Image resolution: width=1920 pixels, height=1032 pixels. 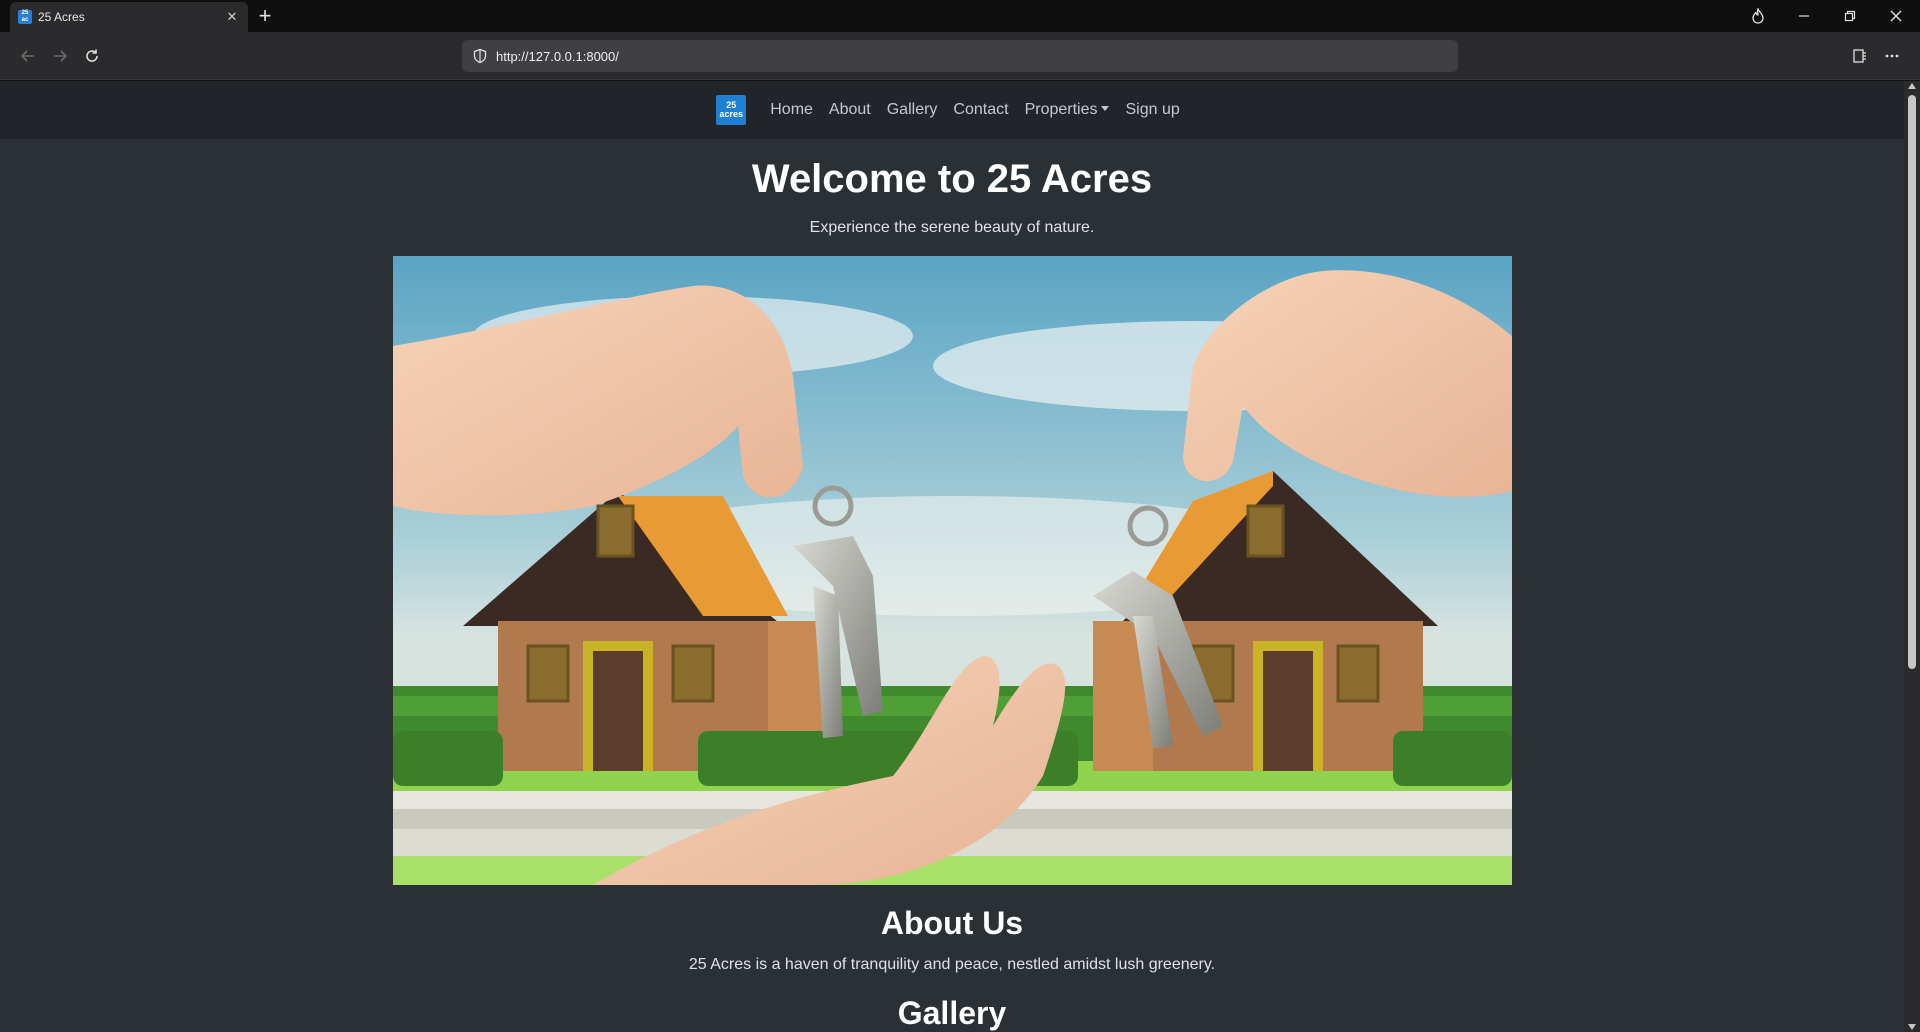 What do you see at coordinates (791, 110) in the screenshot?
I see `nav-home: Home` at bounding box center [791, 110].